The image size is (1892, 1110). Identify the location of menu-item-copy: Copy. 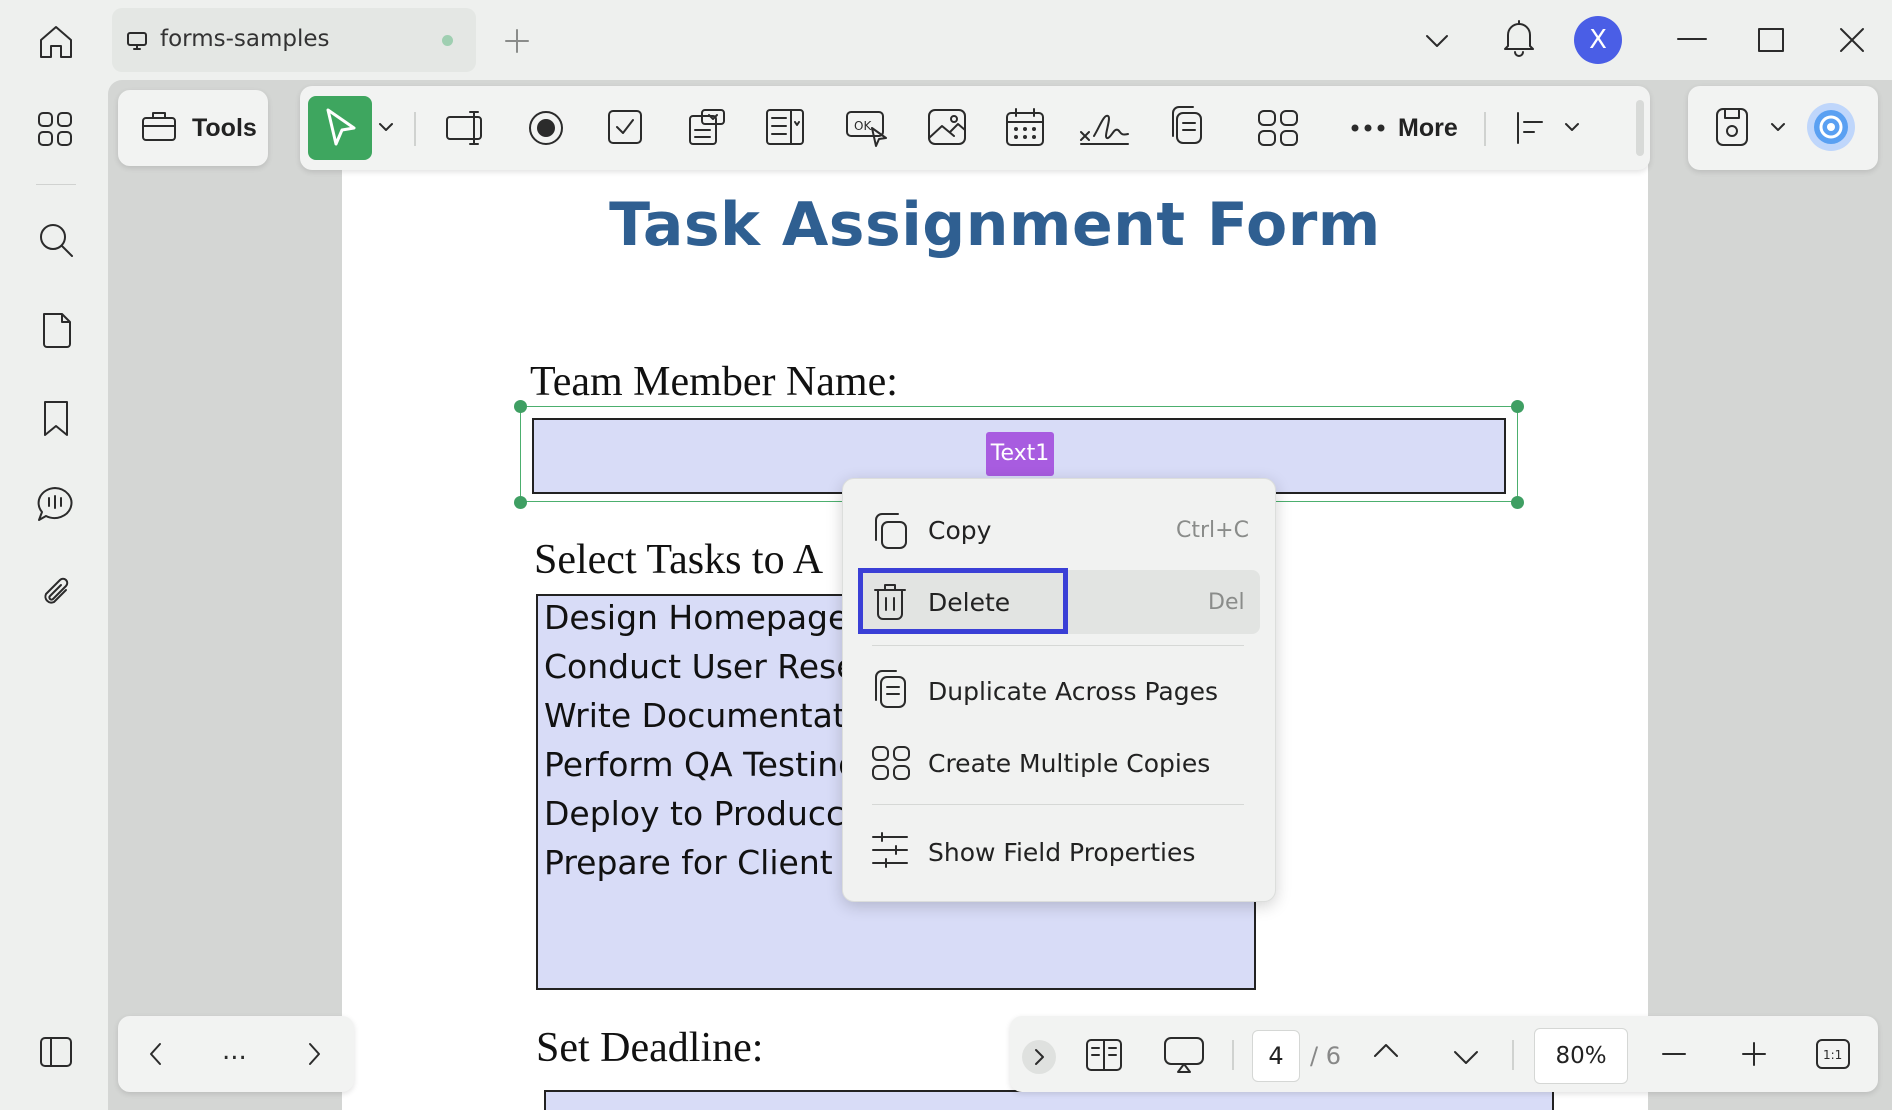
(959, 530).